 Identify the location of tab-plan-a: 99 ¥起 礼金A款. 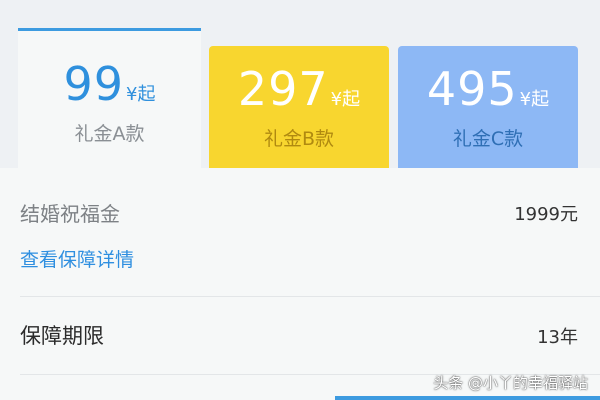
(109, 98).